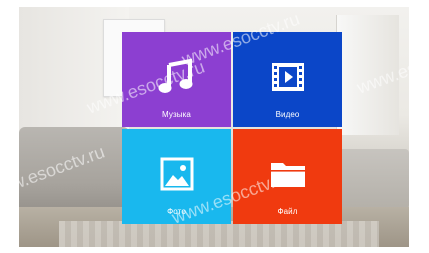  What do you see at coordinates (287, 114) in the screenshot?
I see `video-label: Видео` at bounding box center [287, 114].